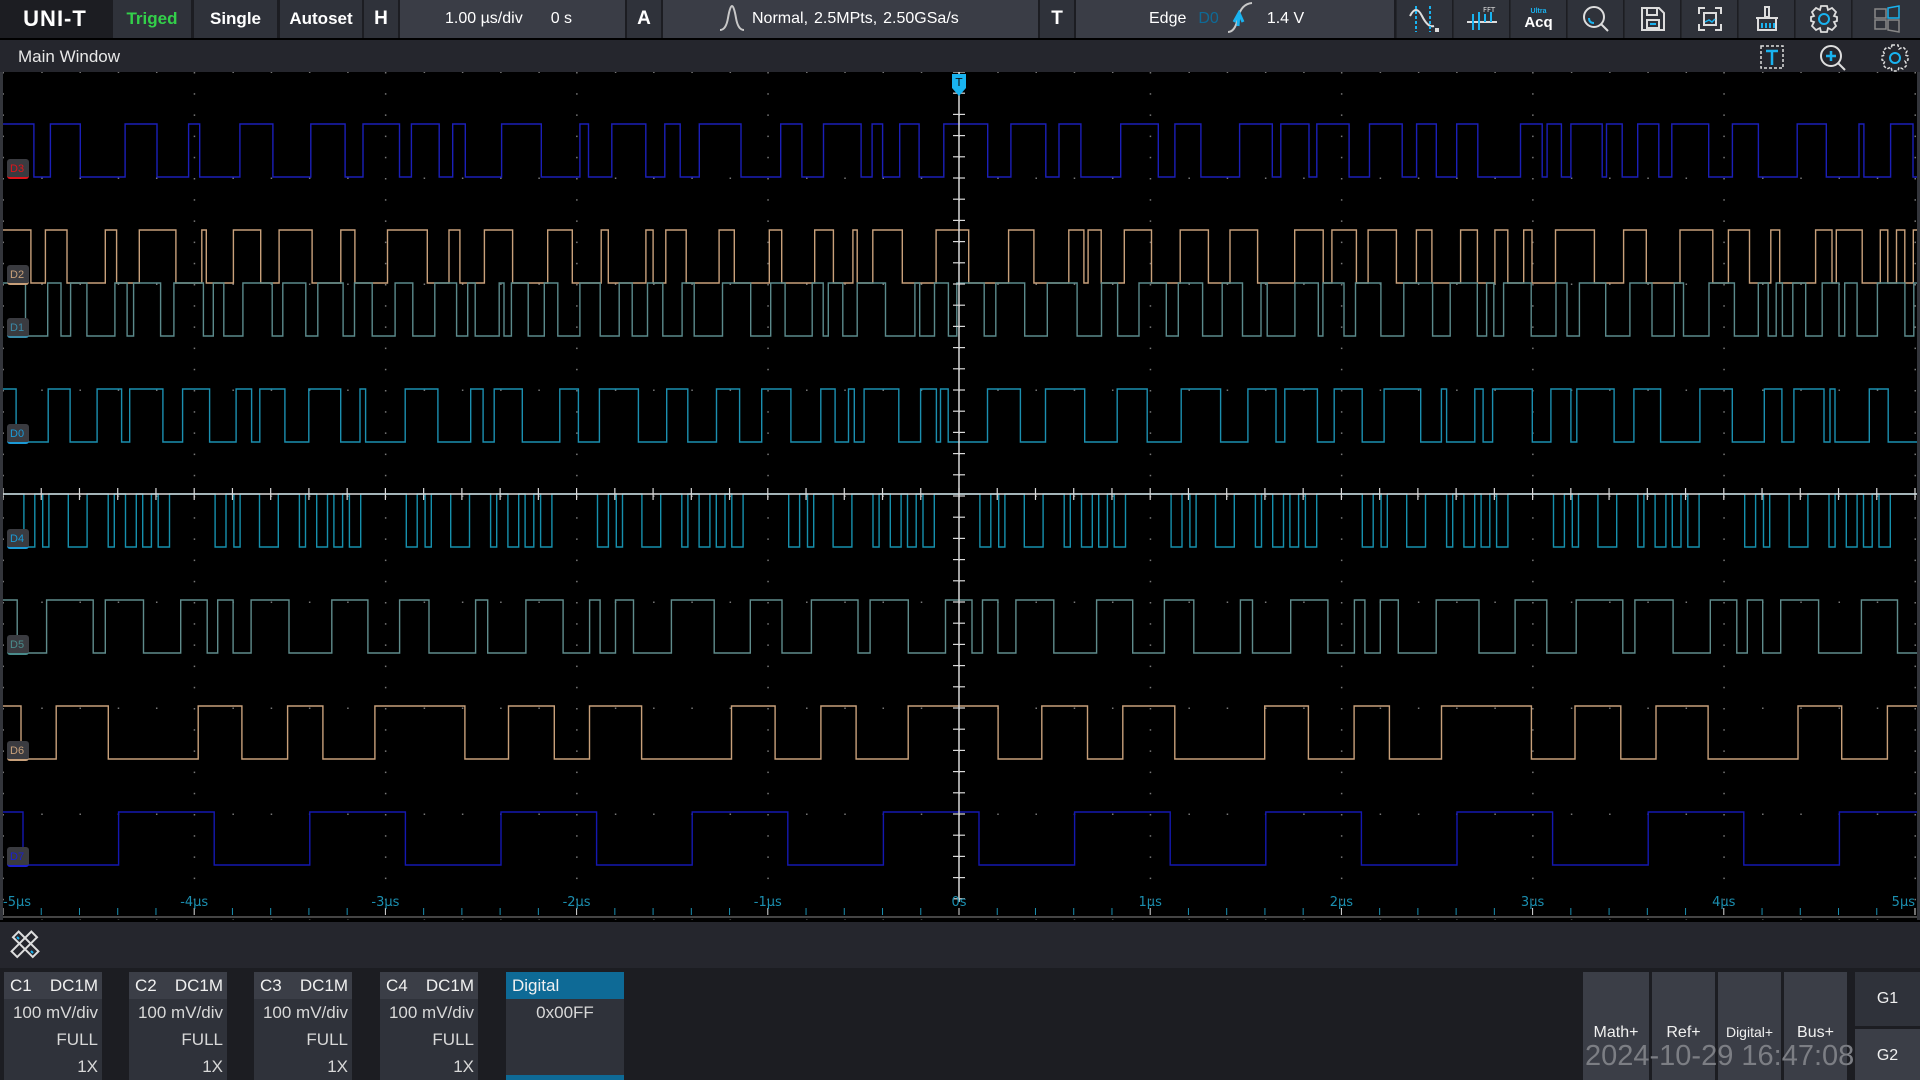 This screenshot has width=1920, height=1080. I want to click on acquire-settings: Normal, 2.5MPts, 2.50GSa/s, so click(850, 19).